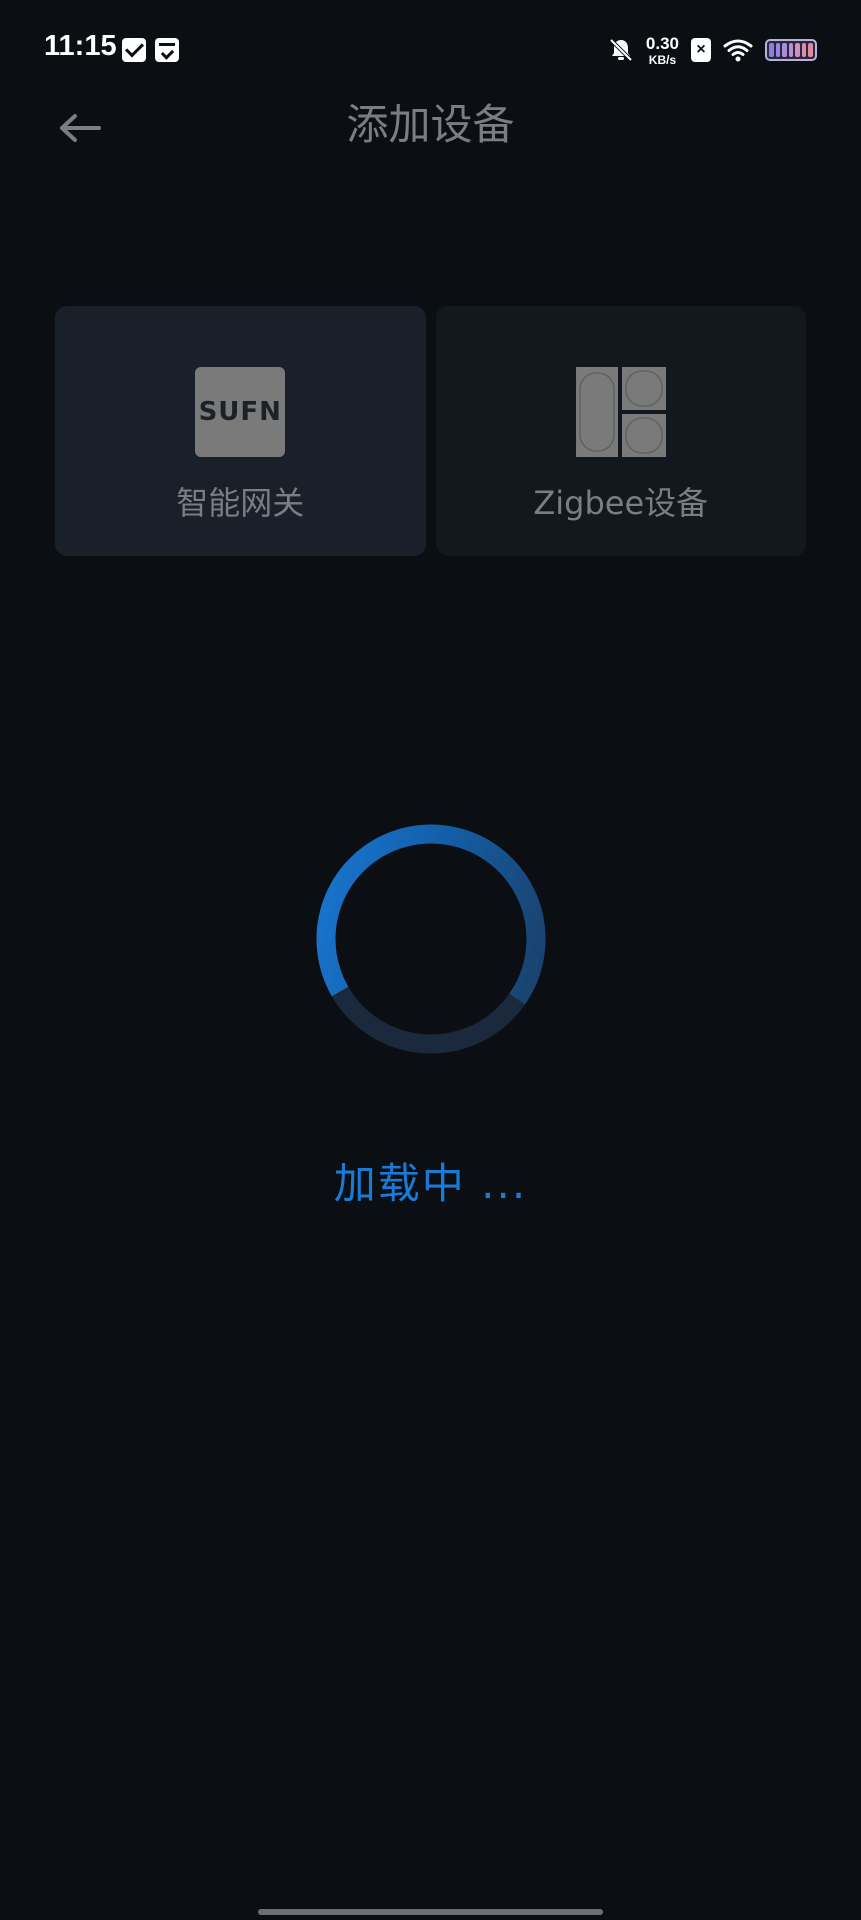  I want to click on battery-icon, so click(791, 50).